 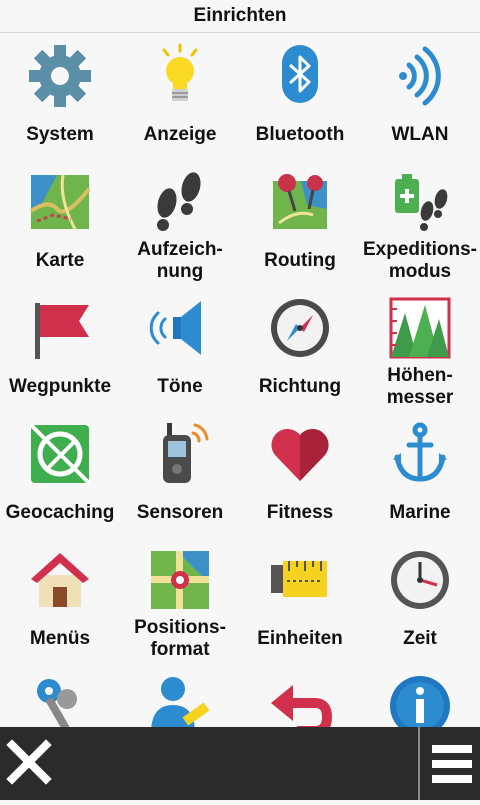 What do you see at coordinates (300, 134) in the screenshot?
I see `tile-label: Bluetooth` at bounding box center [300, 134].